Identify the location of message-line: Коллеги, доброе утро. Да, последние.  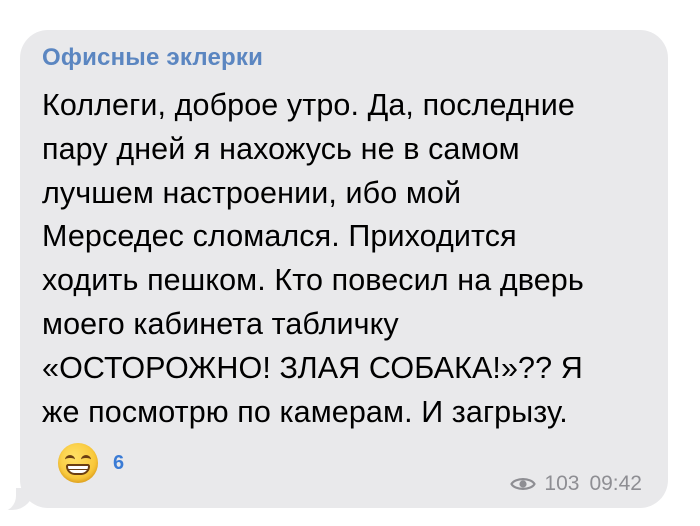
(308, 105).